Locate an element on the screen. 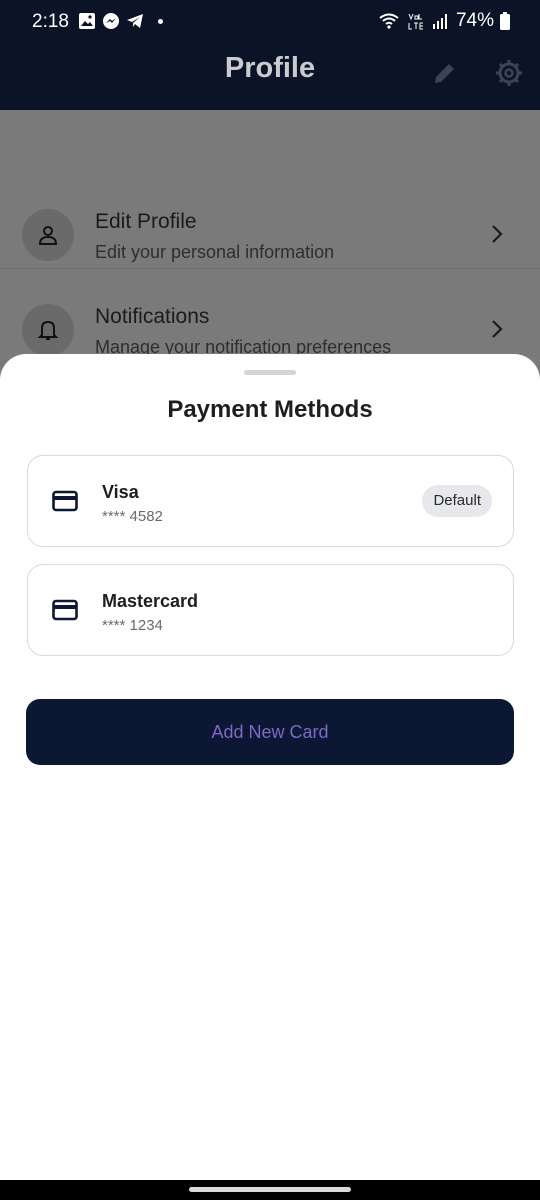  add-new-card-button: Add New Card is located at coordinates (270, 732).